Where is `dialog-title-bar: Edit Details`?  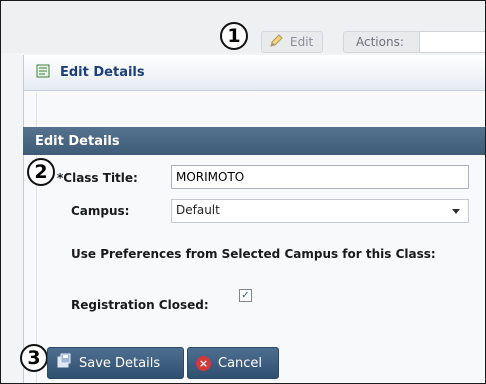 dialog-title-bar: Edit Details is located at coordinates (254, 73).